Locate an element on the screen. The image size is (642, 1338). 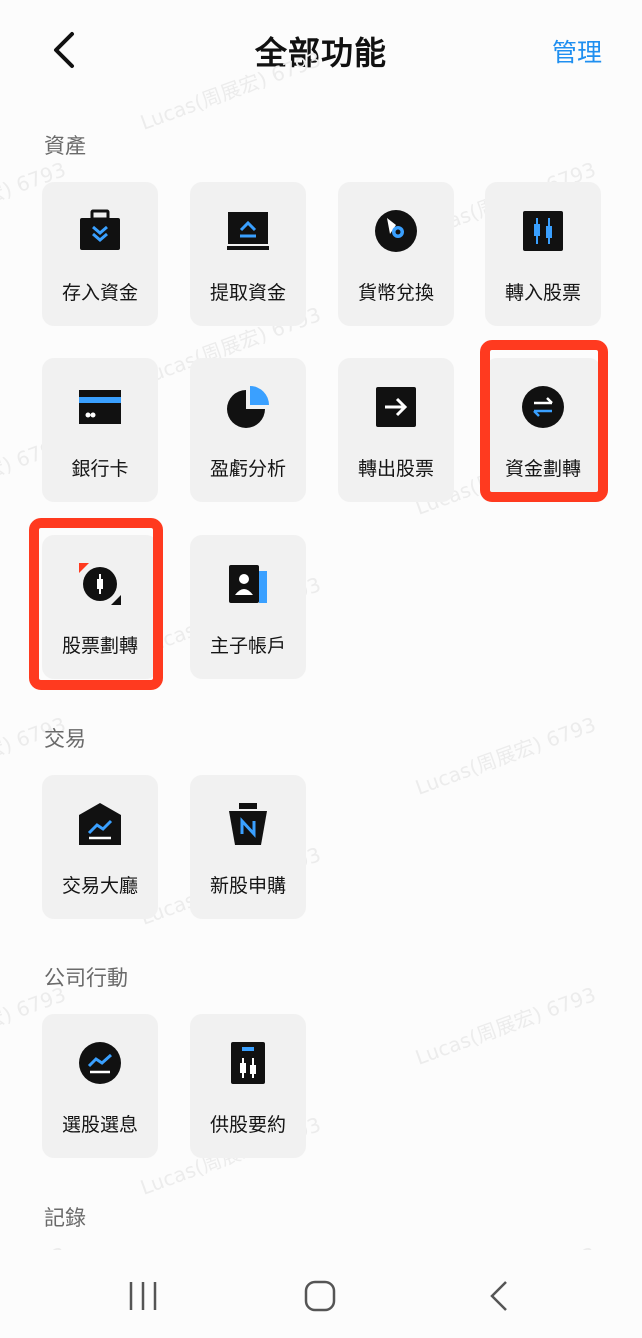
system-back-button is located at coordinates (500, 1296).